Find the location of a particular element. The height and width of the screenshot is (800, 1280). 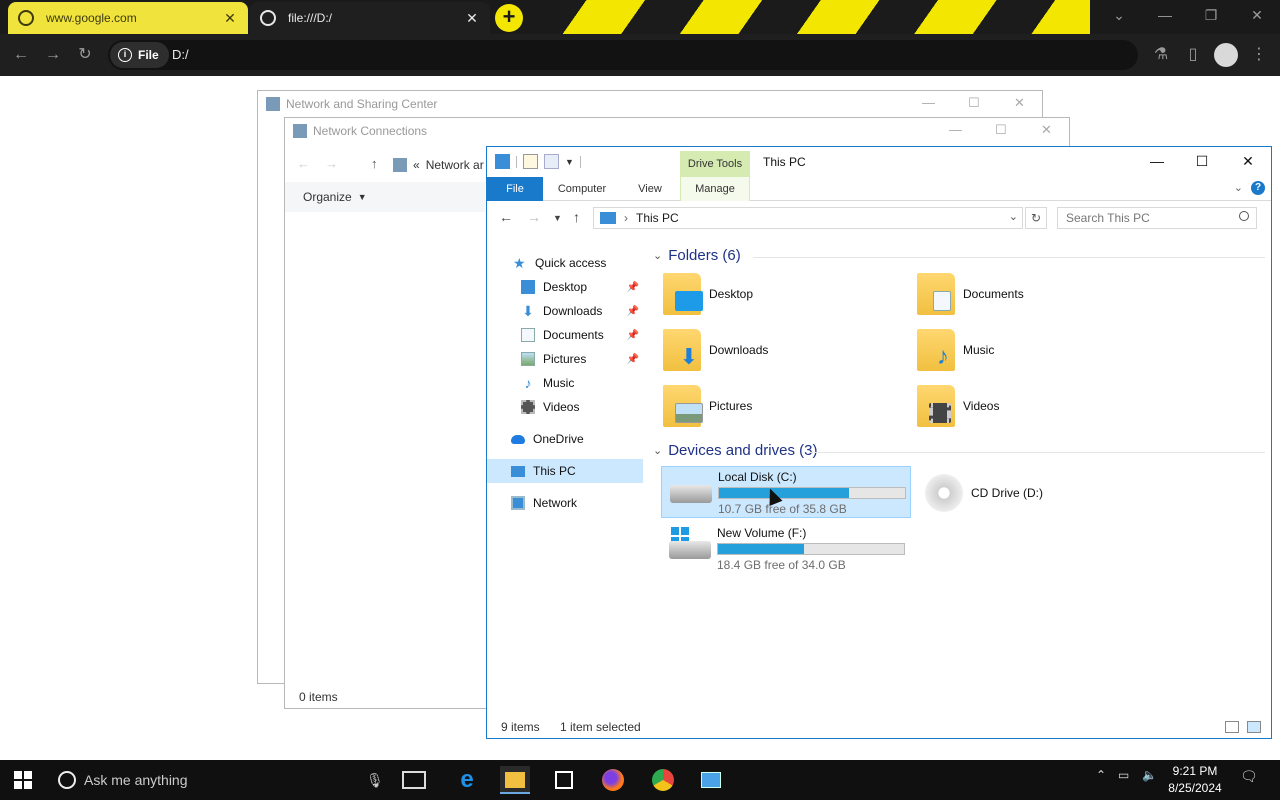

firefox-shape is located at coordinates (613, 780).